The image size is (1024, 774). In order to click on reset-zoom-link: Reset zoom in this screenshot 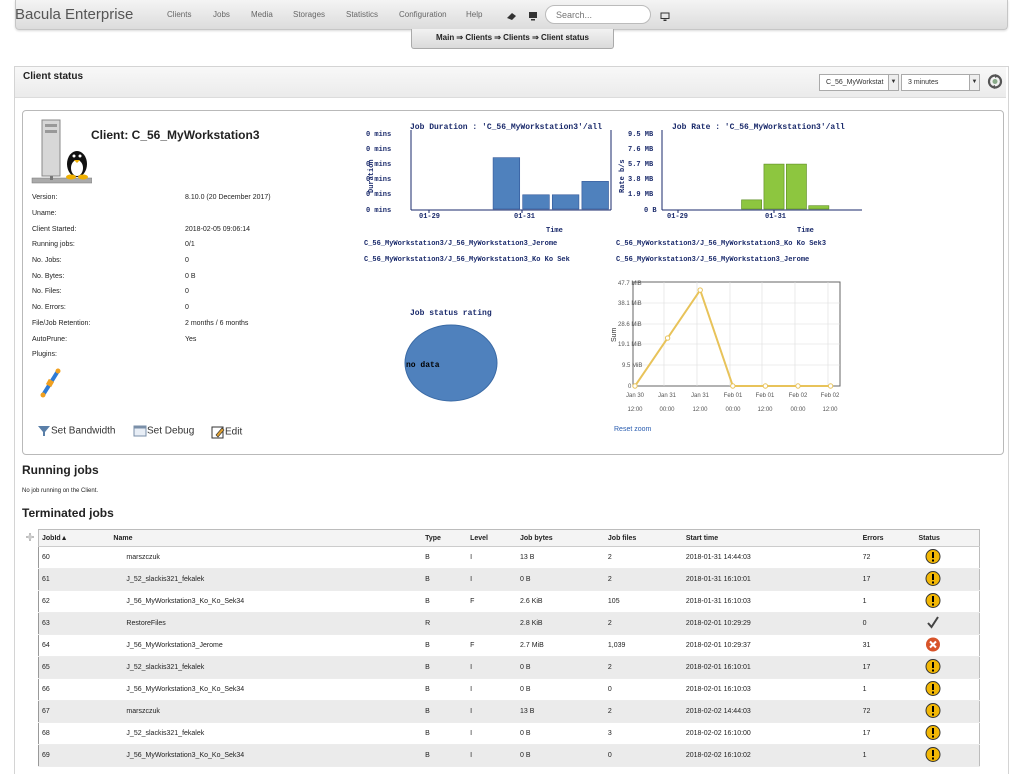, I will do `click(632, 429)`.